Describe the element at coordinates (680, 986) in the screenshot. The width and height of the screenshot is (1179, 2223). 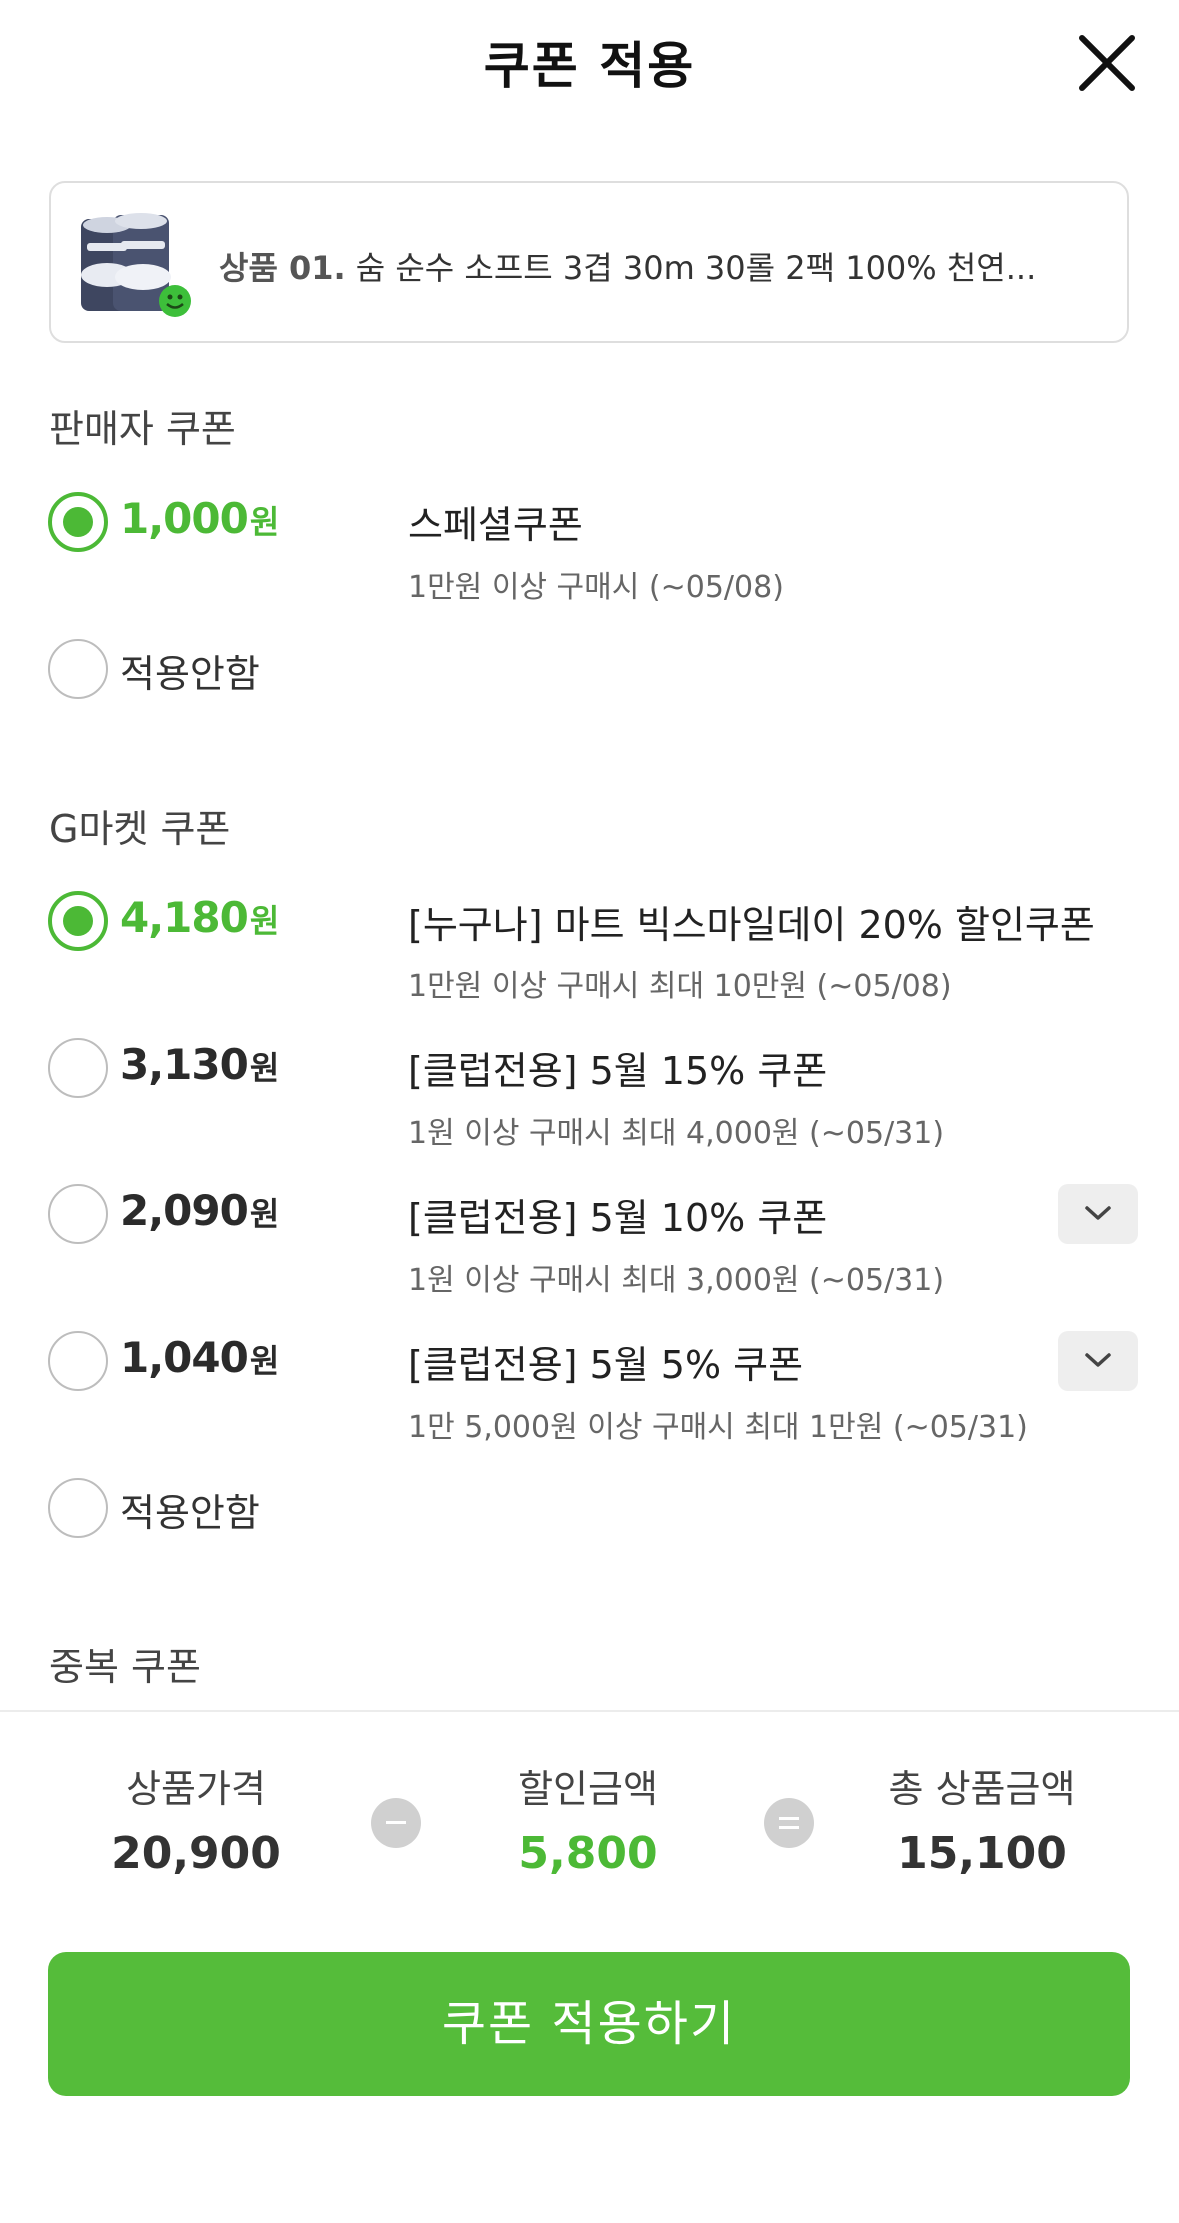
I see `coupon-condition: 1만원 이상 구매시 최대 10만원 (~05/08)` at that location.